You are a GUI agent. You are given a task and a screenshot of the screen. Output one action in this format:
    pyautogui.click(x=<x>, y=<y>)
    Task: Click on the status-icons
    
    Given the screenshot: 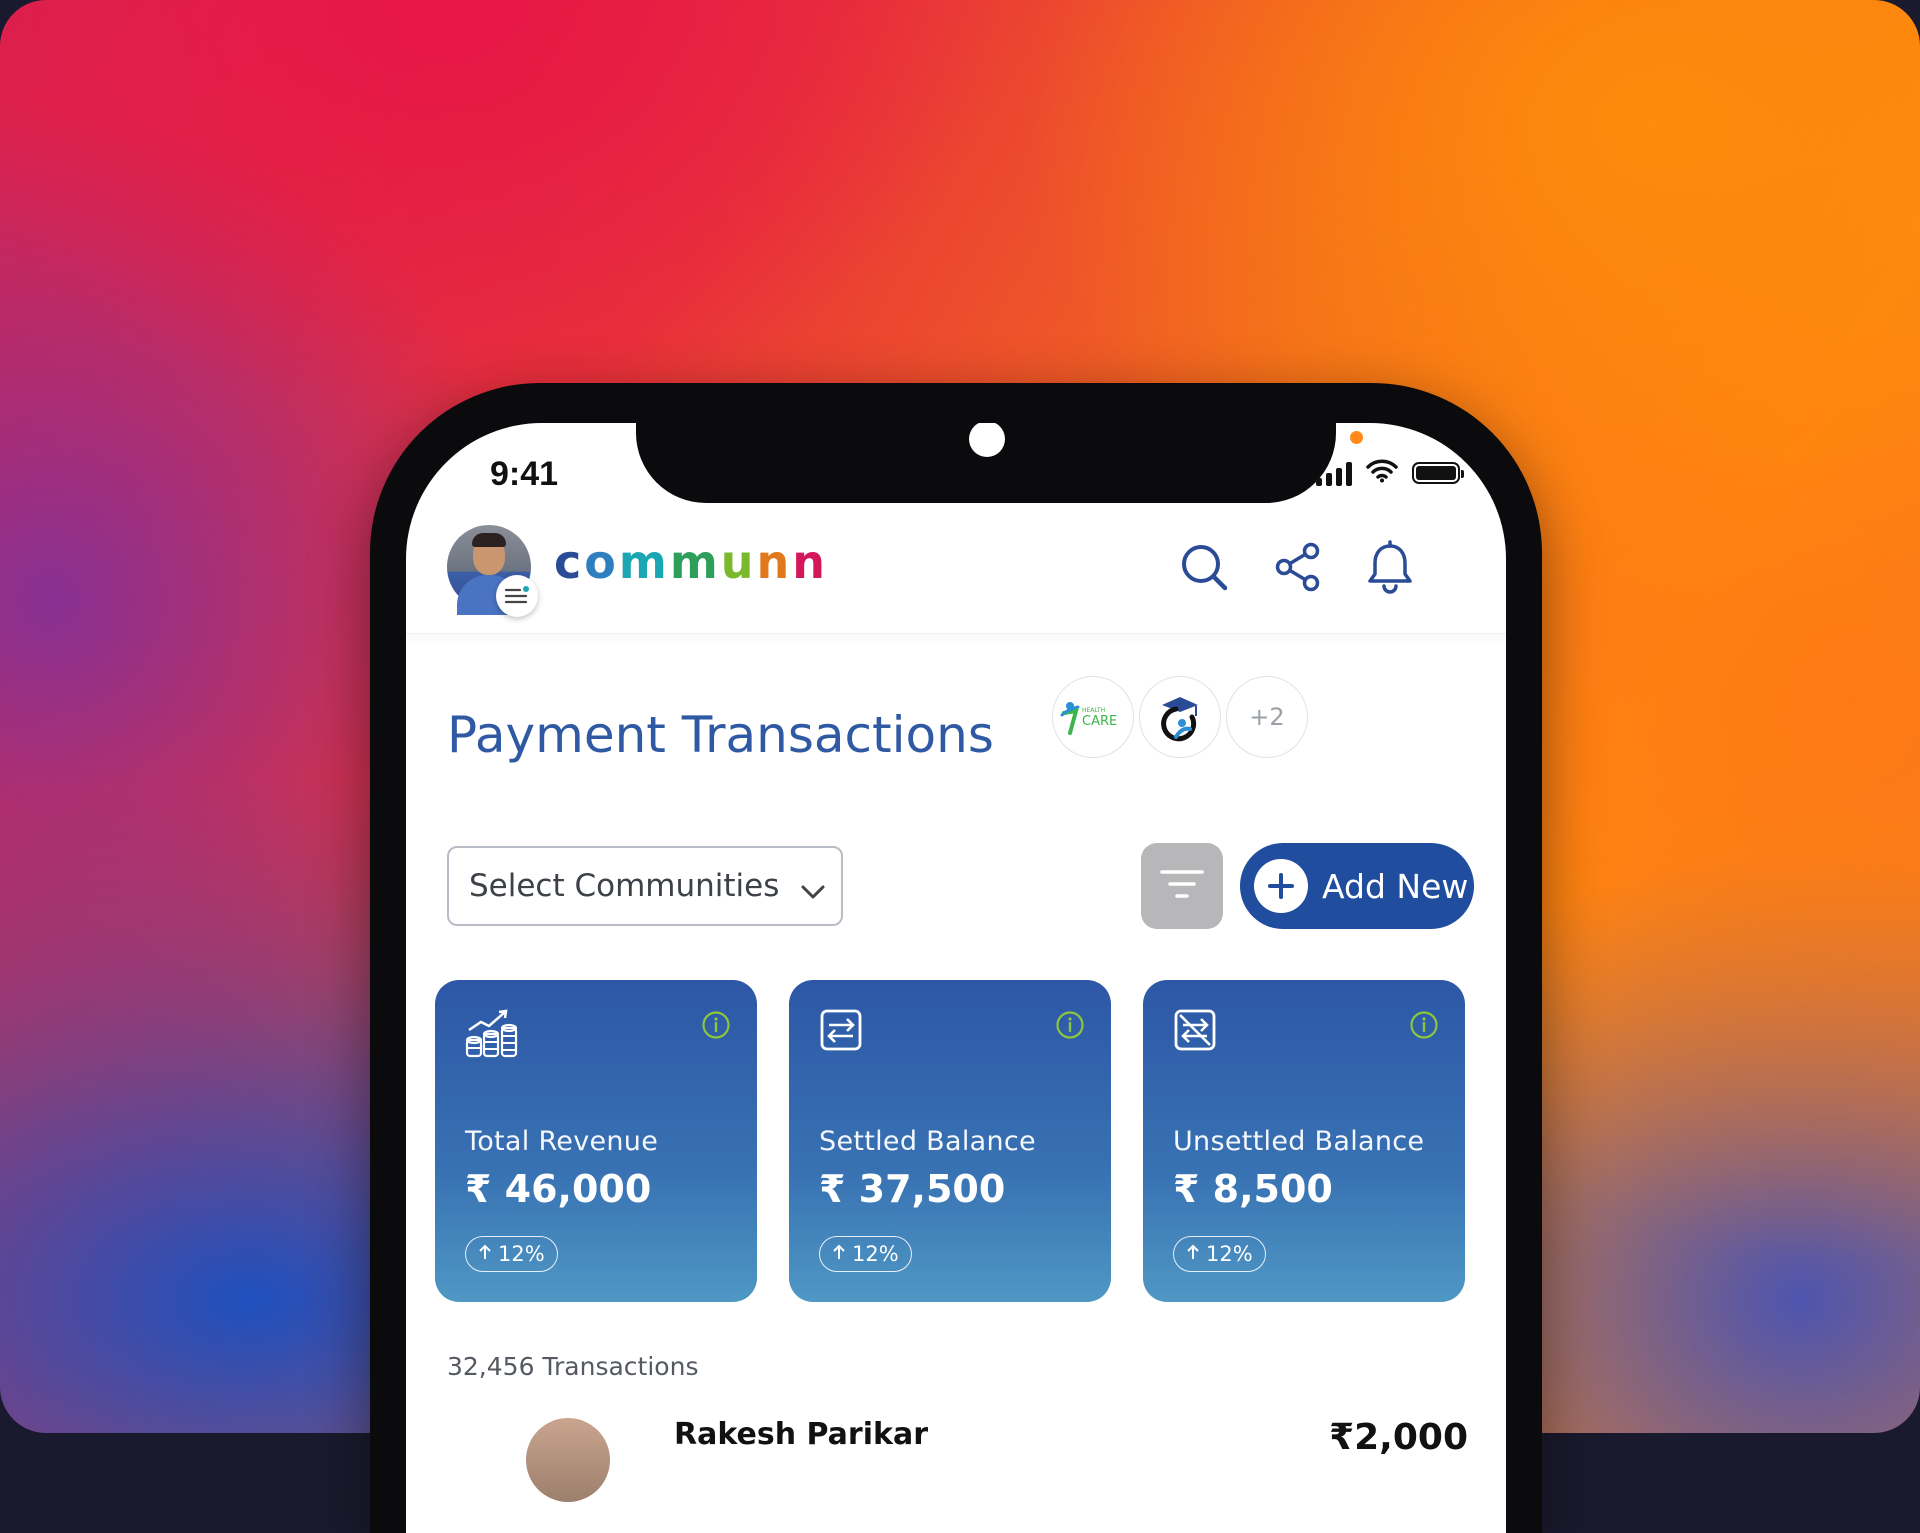 What is the action you would take?
    pyautogui.click(x=1390, y=473)
    